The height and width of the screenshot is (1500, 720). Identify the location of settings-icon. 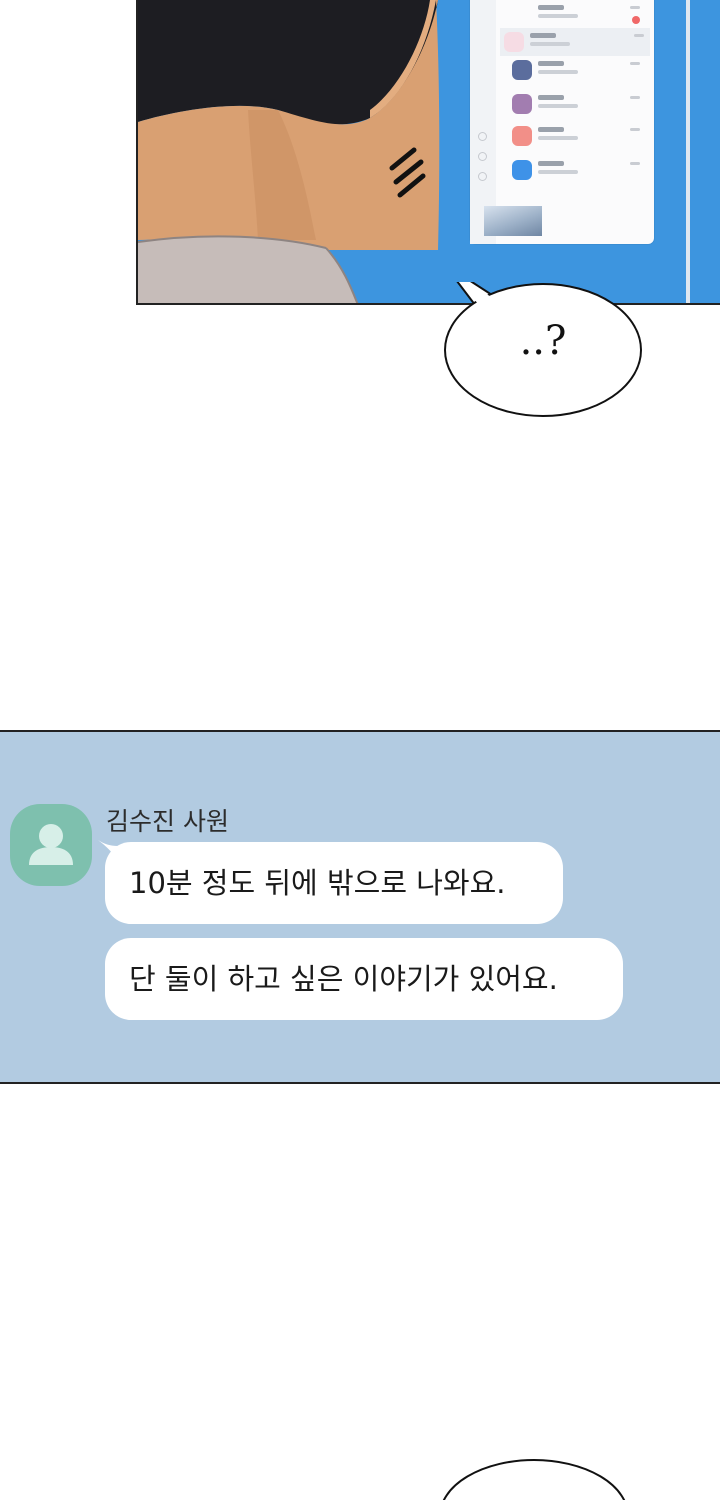
(482, 176).